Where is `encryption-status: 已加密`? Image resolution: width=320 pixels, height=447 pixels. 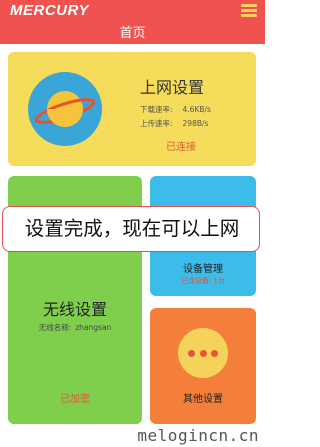
encryption-status: 已加密 is located at coordinates (75, 399).